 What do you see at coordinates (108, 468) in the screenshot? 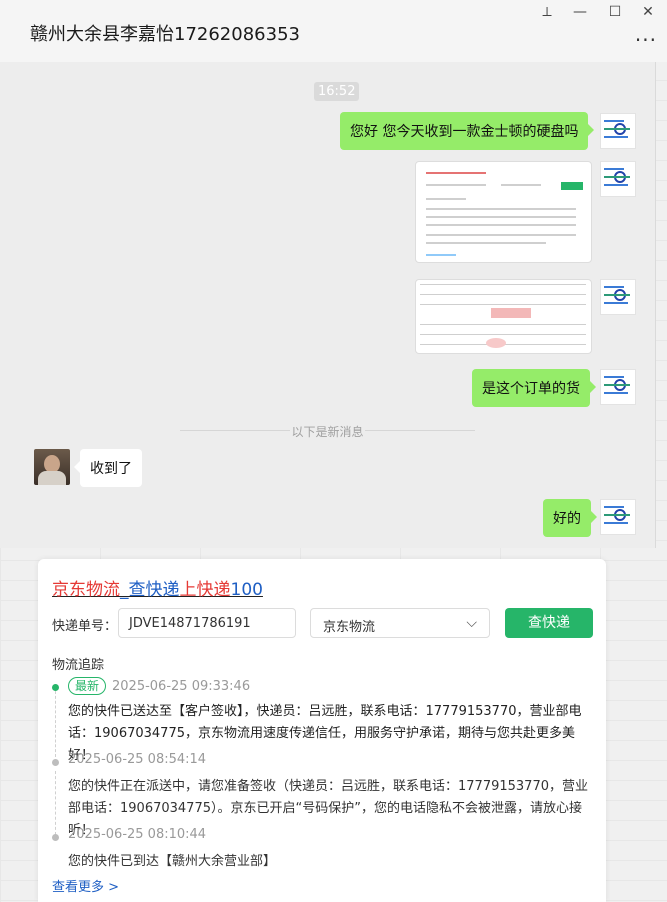
I see `message-bubble: 收到了` at bounding box center [108, 468].